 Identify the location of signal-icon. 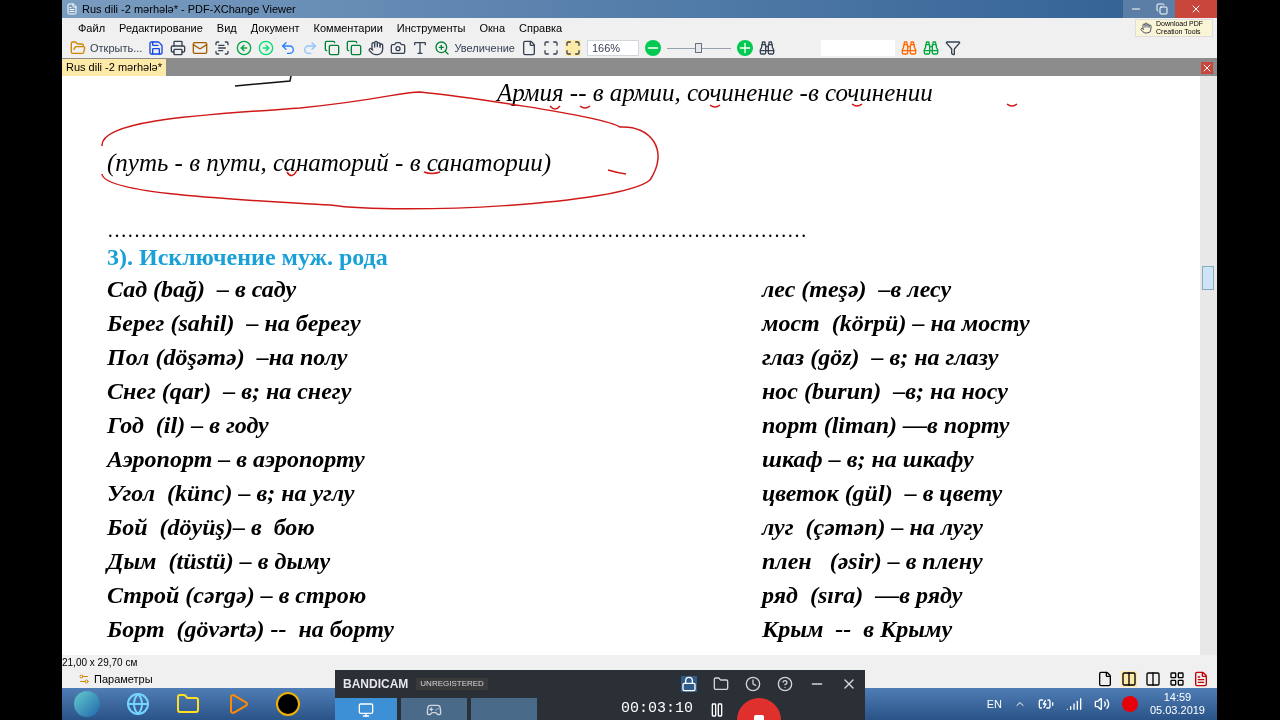
(1073, 704).